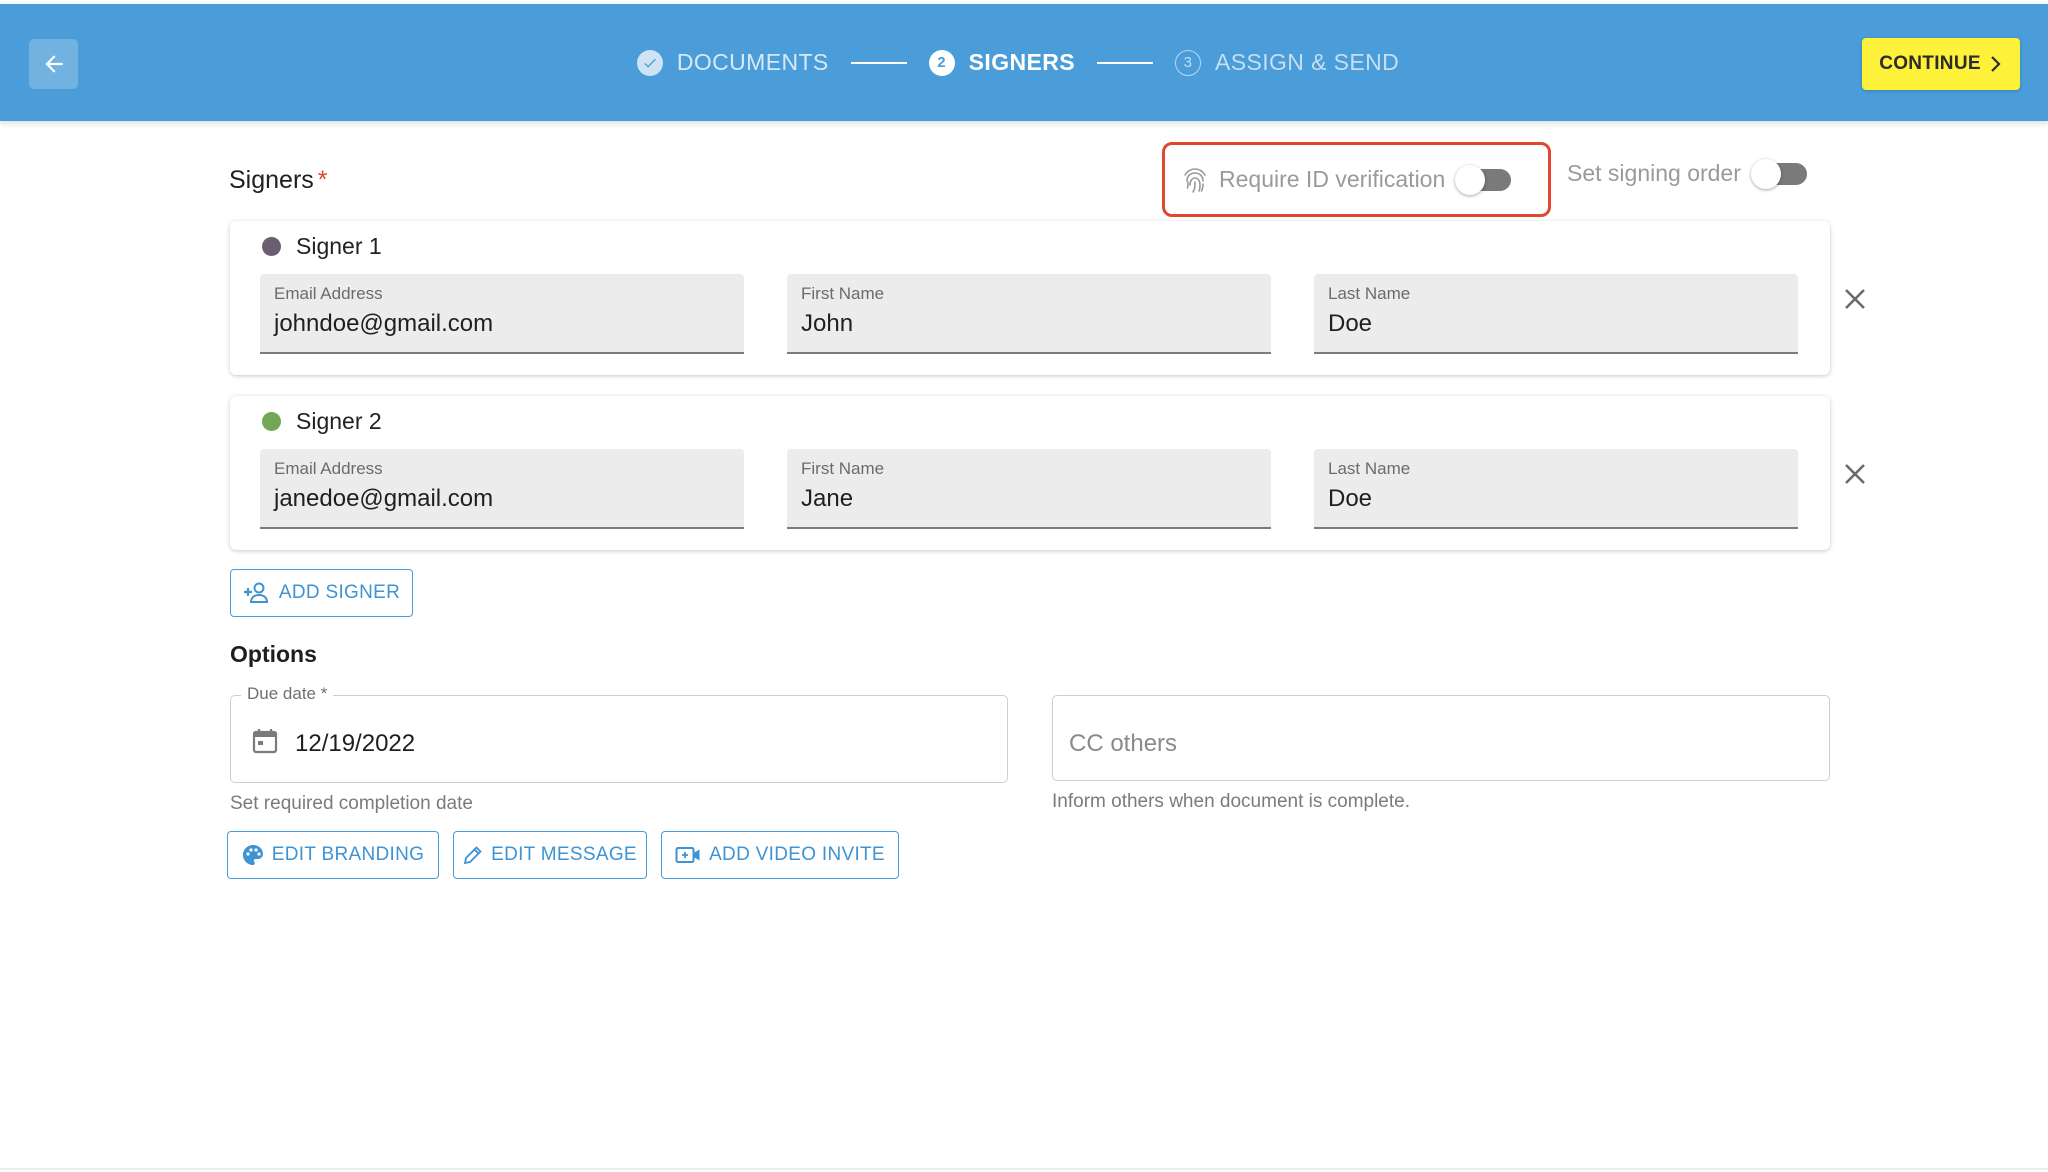 Image resolution: width=2048 pixels, height=1172 pixels. I want to click on add-video-invite-label: ADD VIDEO INVITE, so click(797, 854).